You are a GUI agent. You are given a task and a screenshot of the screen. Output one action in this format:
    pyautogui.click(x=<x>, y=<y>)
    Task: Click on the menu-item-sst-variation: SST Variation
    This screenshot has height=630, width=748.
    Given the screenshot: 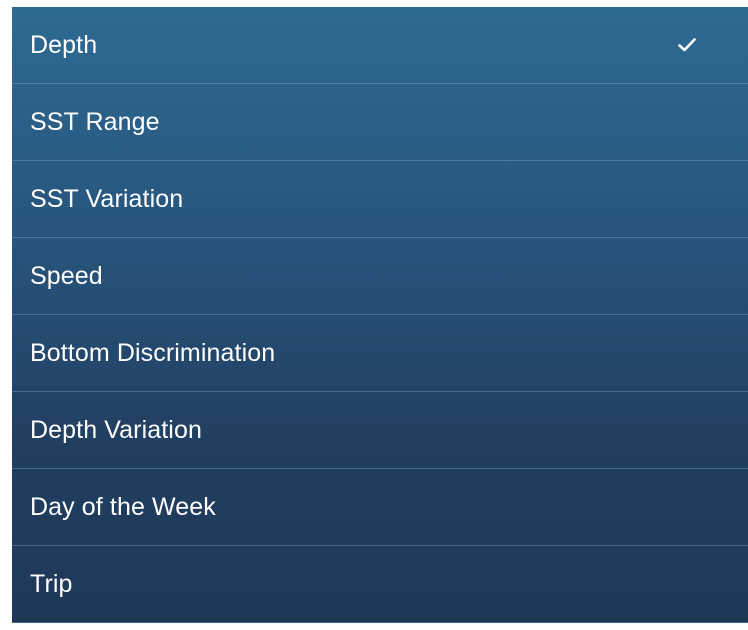 What is the action you would take?
    pyautogui.click(x=380, y=199)
    